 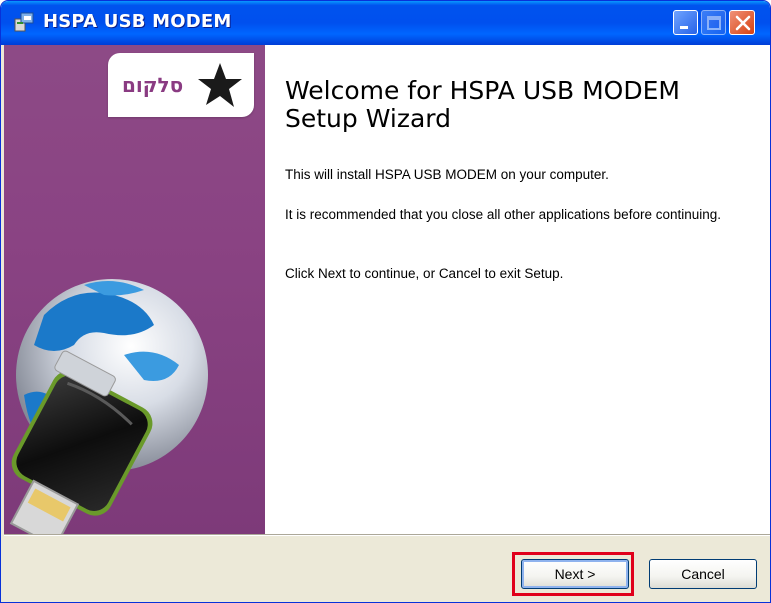 What do you see at coordinates (137, 21) in the screenshot?
I see `window-title: HSPA USB MODEM` at bounding box center [137, 21].